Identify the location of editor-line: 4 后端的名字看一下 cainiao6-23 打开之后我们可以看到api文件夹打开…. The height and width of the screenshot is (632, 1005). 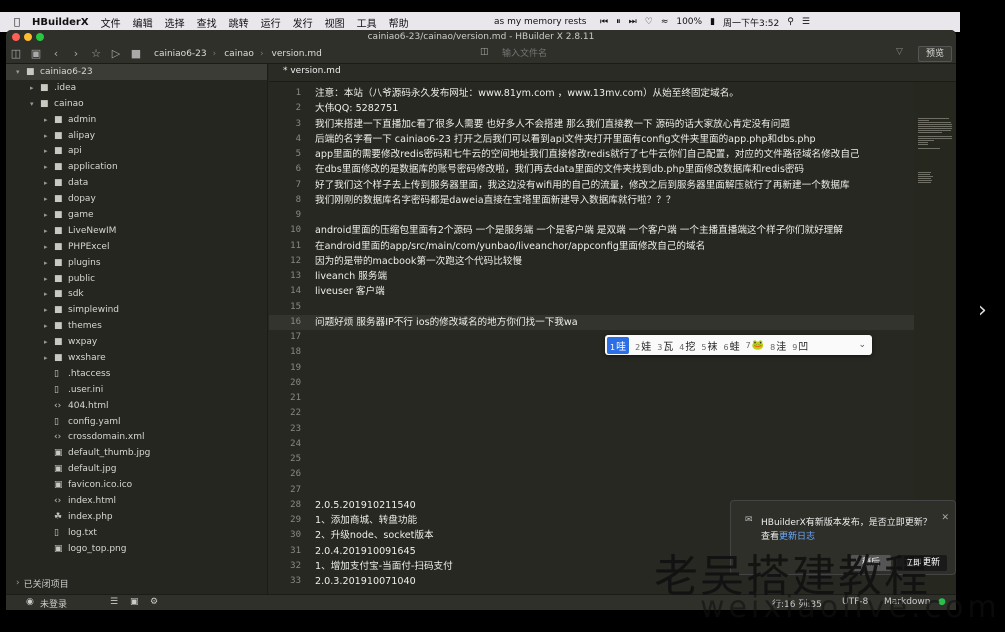
(591, 139).